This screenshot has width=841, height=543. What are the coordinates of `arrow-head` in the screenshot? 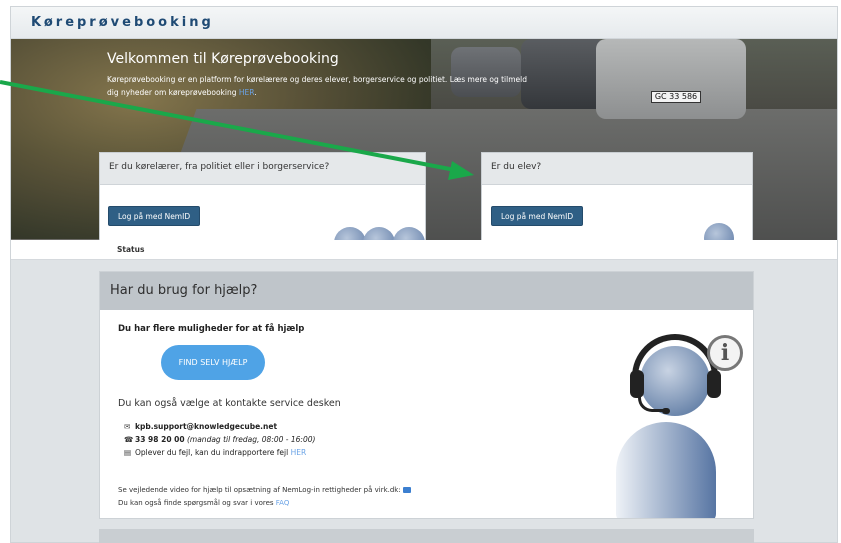 It's located at (461, 170).